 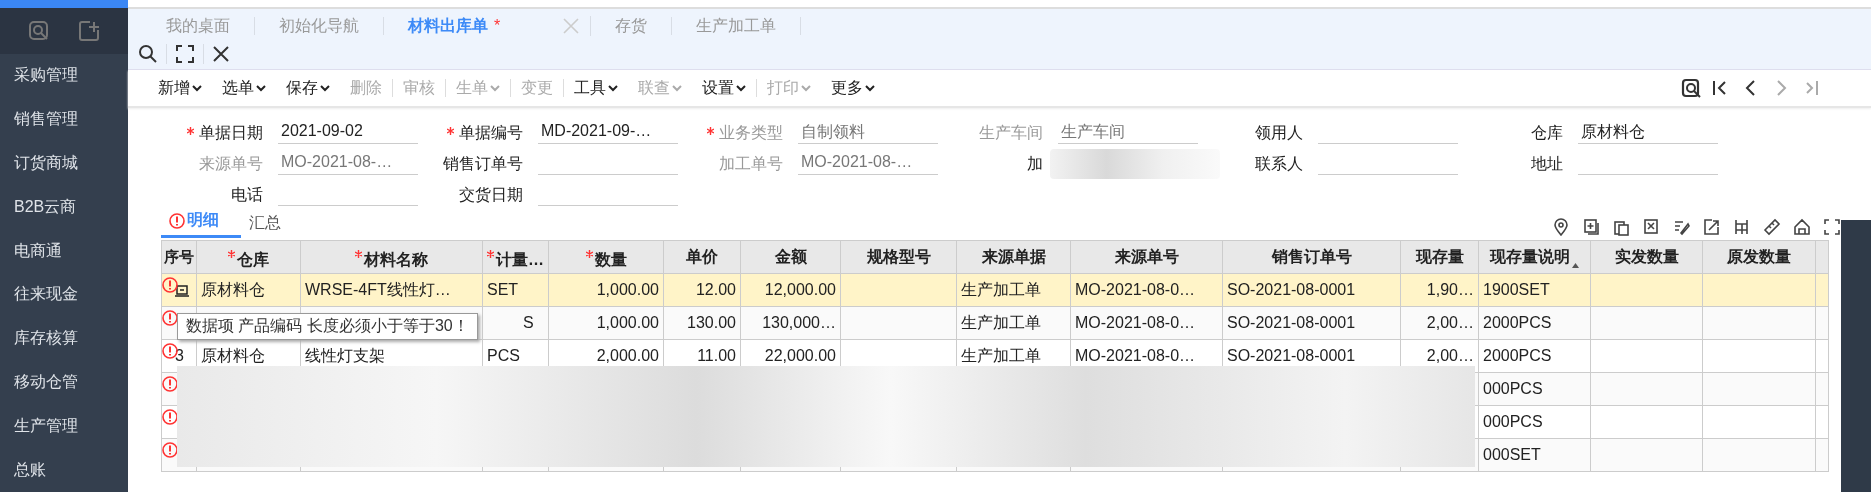 What do you see at coordinates (1691, 88) in the screenshot?
I see `preview-icon` at bounding box center [1691, 88].